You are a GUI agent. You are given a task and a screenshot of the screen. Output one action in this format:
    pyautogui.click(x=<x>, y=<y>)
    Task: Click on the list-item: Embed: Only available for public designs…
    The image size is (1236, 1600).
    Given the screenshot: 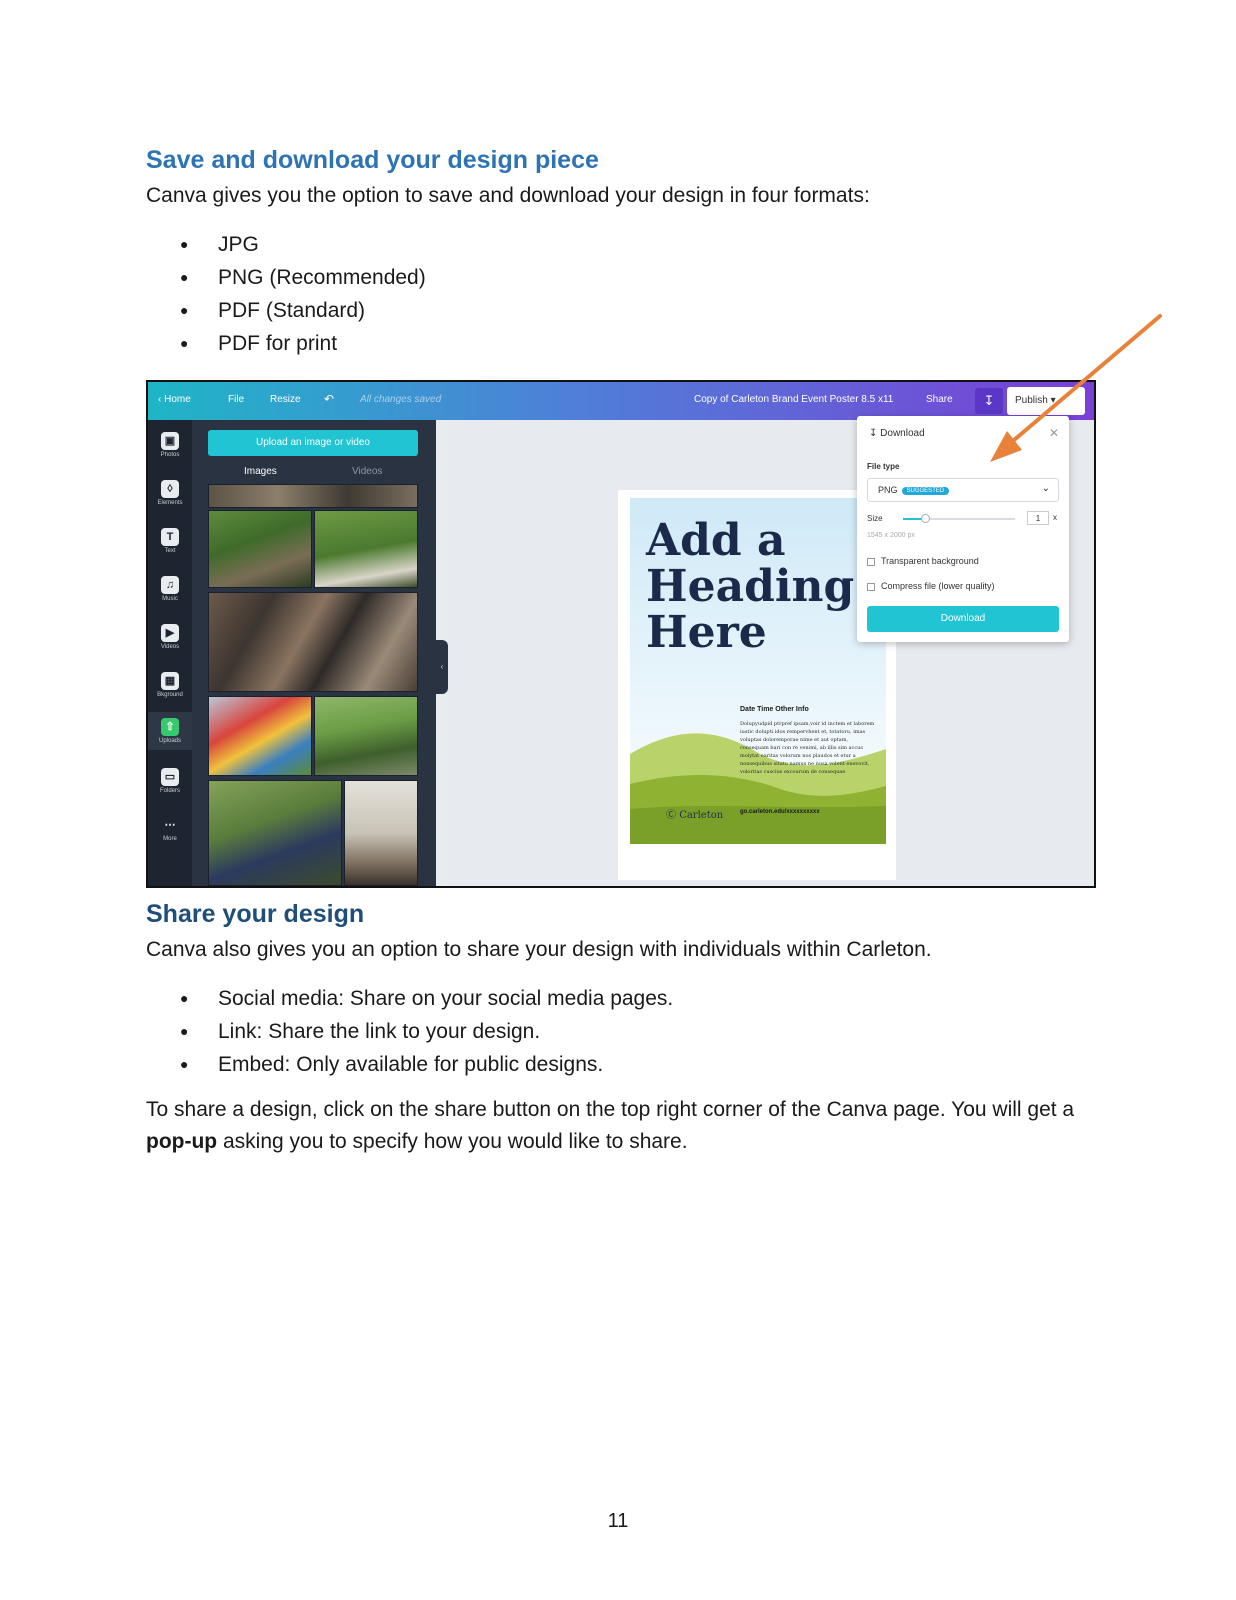 What is the action you would take?
    pyautogui.click(x=621, y=1064)
    